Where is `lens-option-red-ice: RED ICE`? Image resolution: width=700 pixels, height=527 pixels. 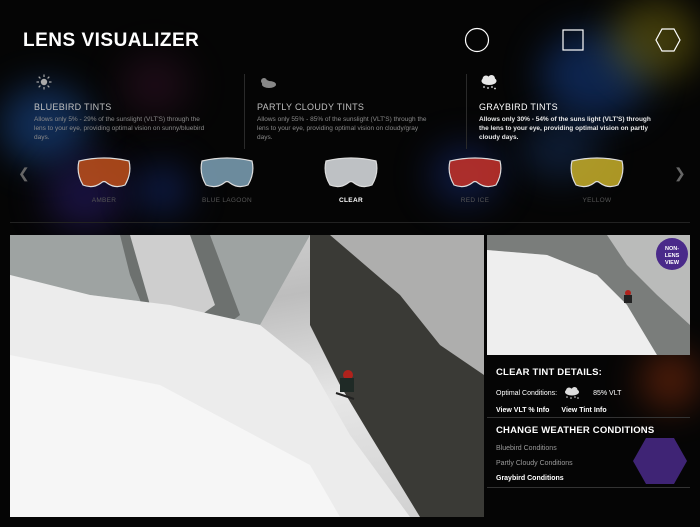
lens-option-red-ice: RED ICE is located at coordinates (475, 179).